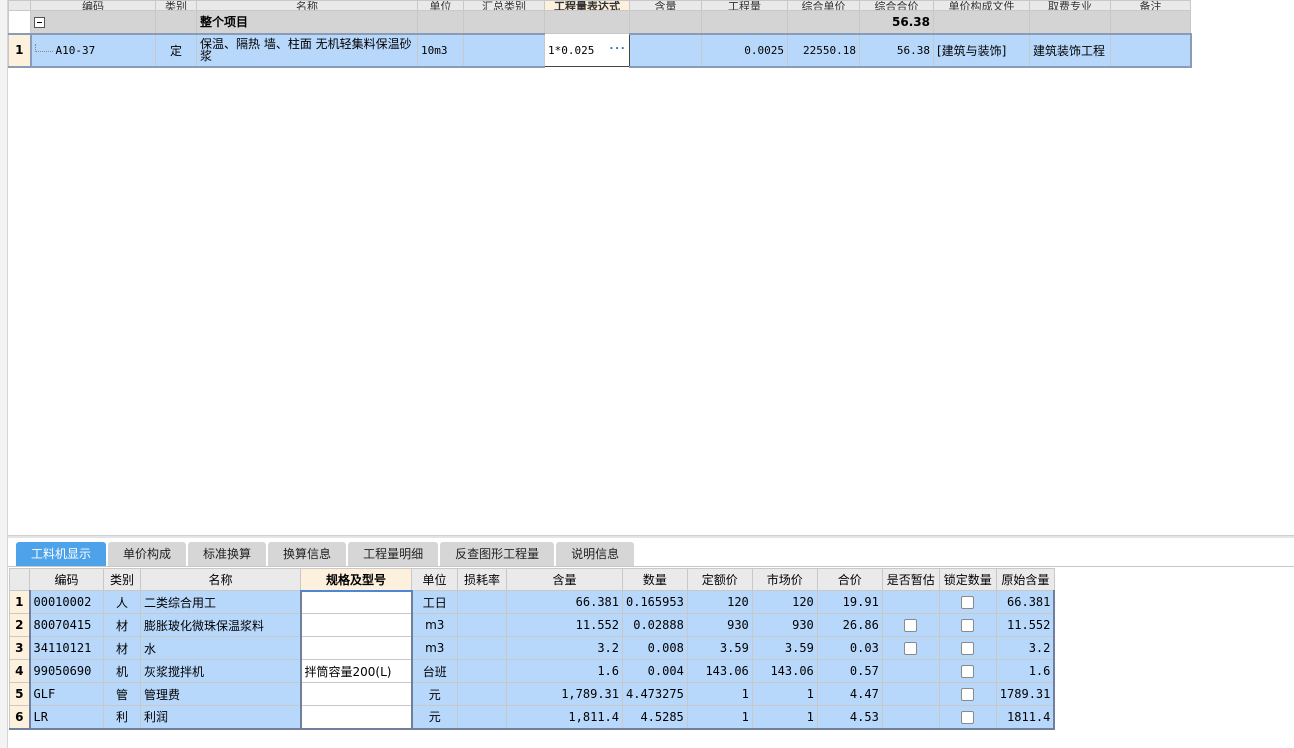  I want to click on header-category: 类别, so click(122, 579).